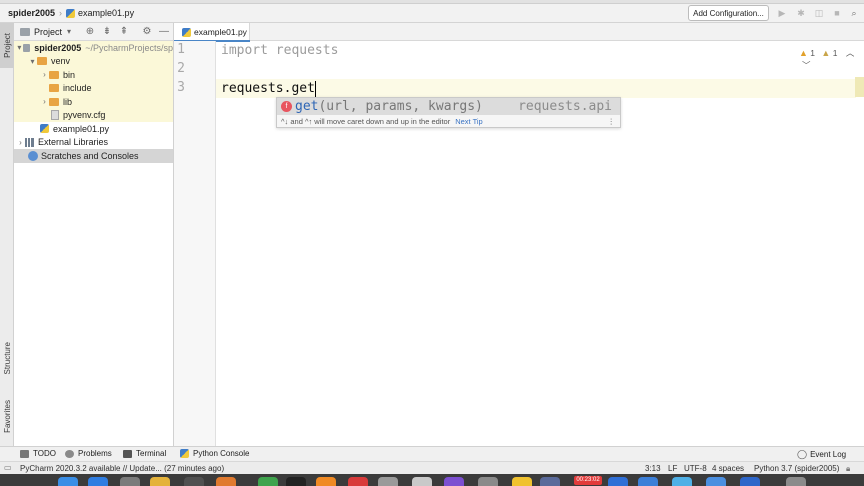  I want to click on tree-item-root: ▾ spider2005 ~/PycharmProjects/sp, so click(93, 48).